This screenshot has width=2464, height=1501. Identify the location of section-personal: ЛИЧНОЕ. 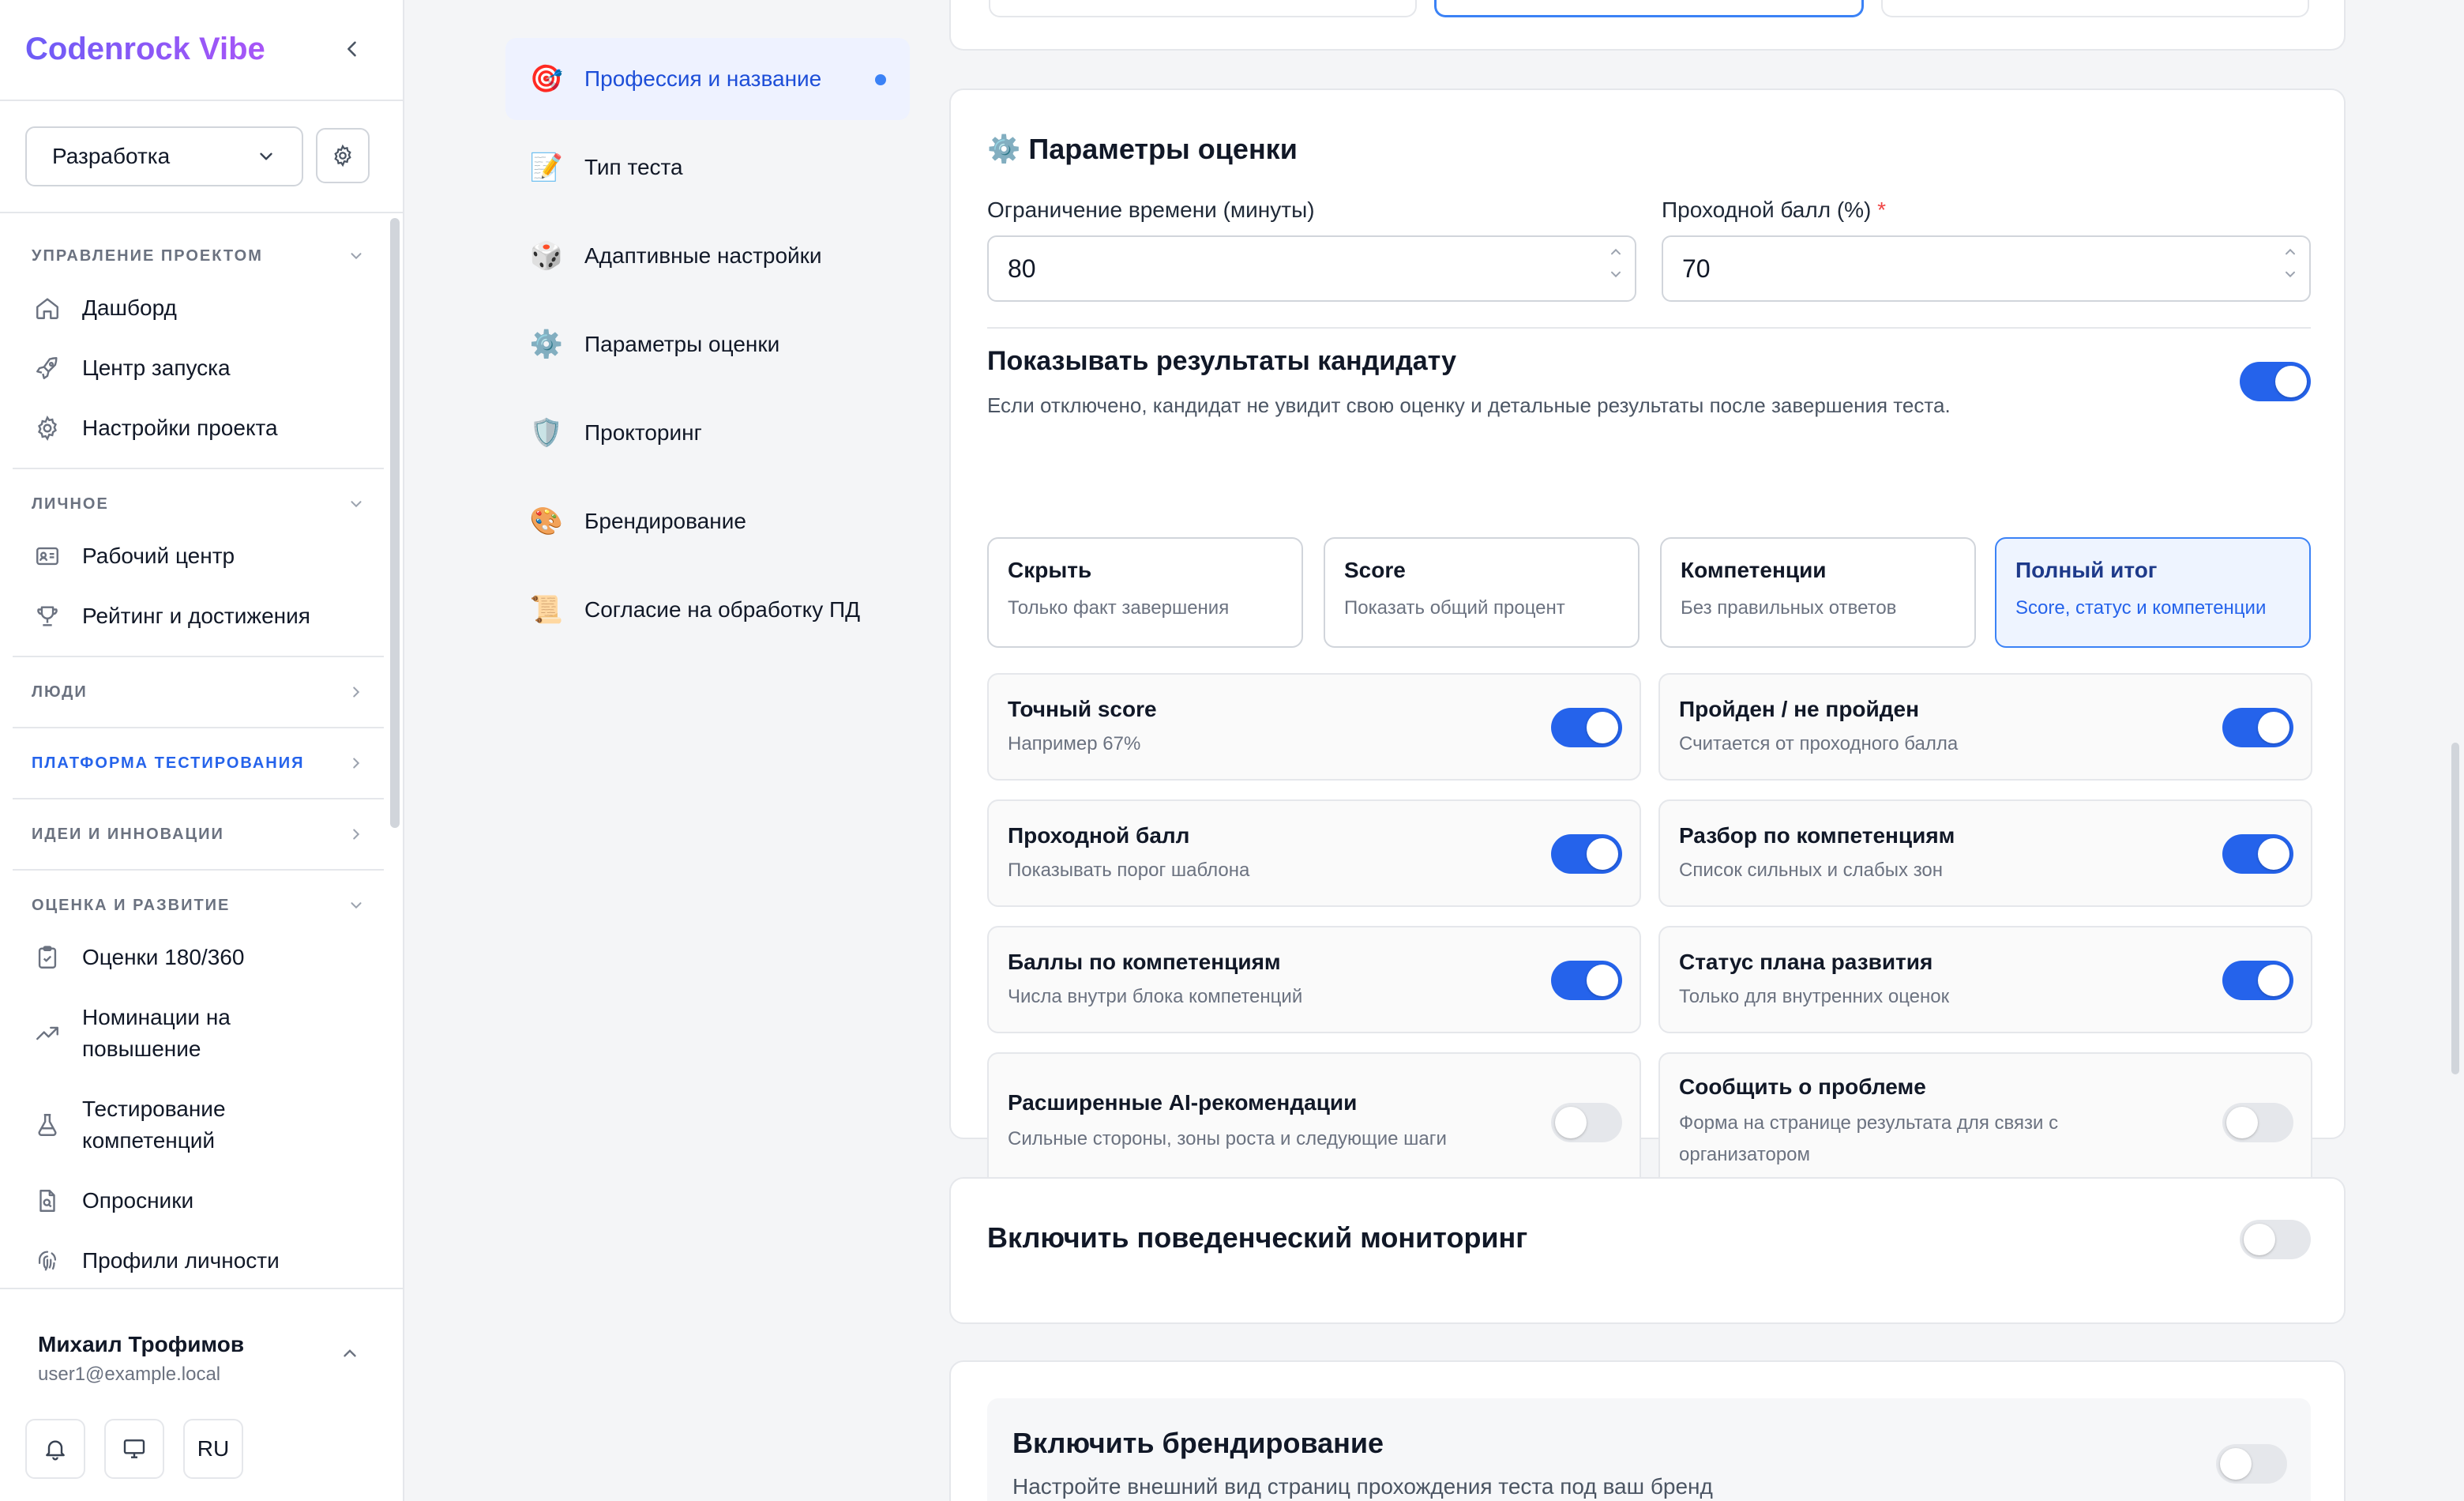
(198, 504).